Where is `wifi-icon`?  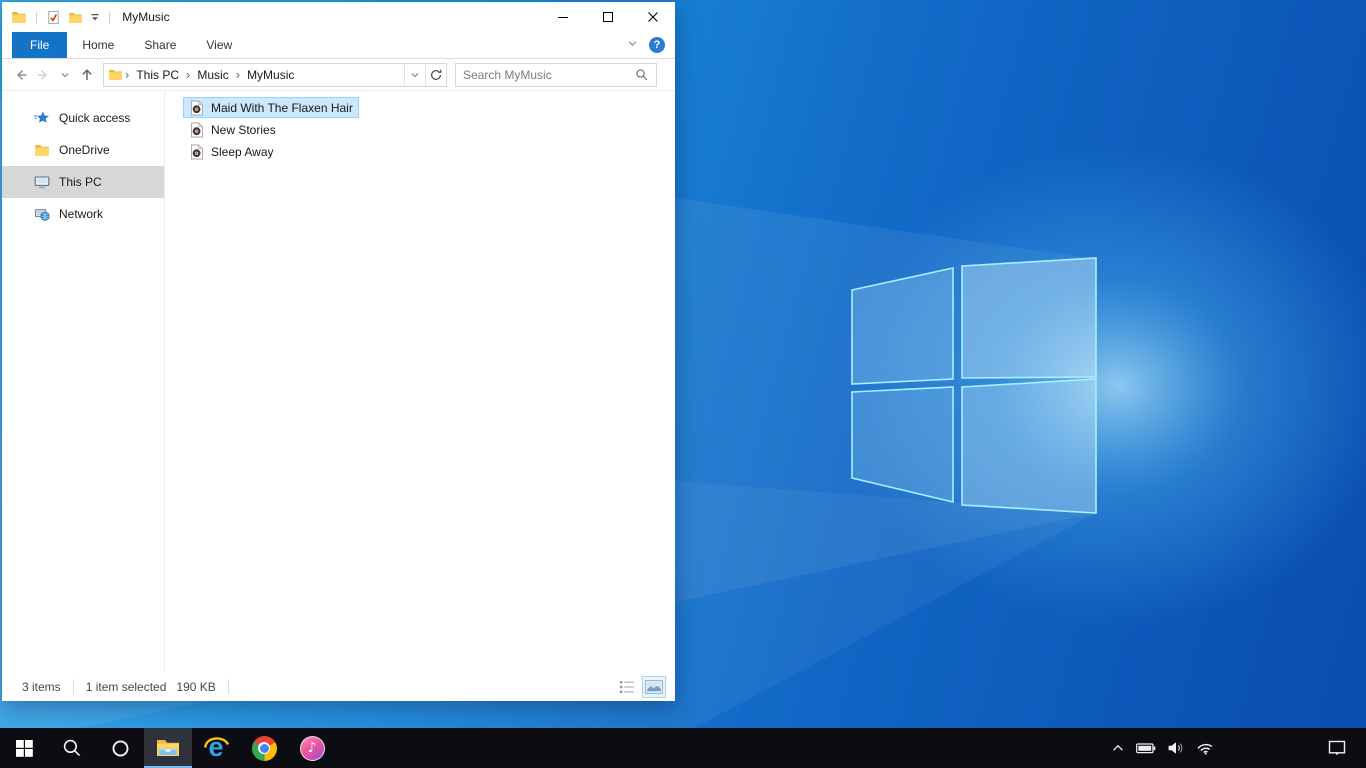 wifi-icon is located at coordinates (1205, 748).